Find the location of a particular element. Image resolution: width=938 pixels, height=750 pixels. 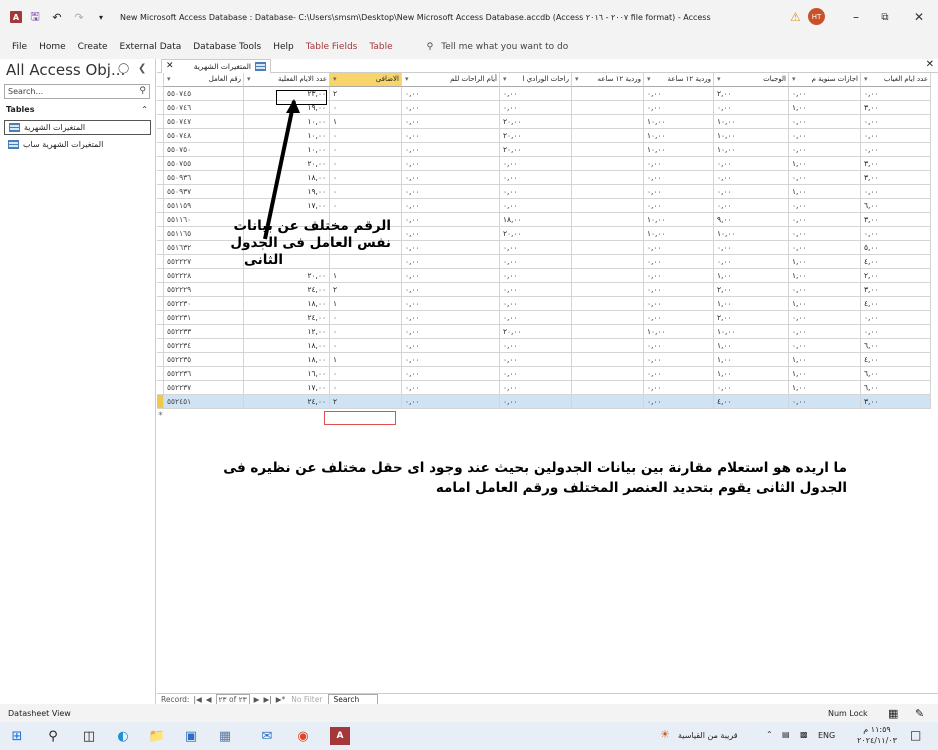

nav-item-table-1: المتغيرات الشهرية is located at coordinates (77, 127).